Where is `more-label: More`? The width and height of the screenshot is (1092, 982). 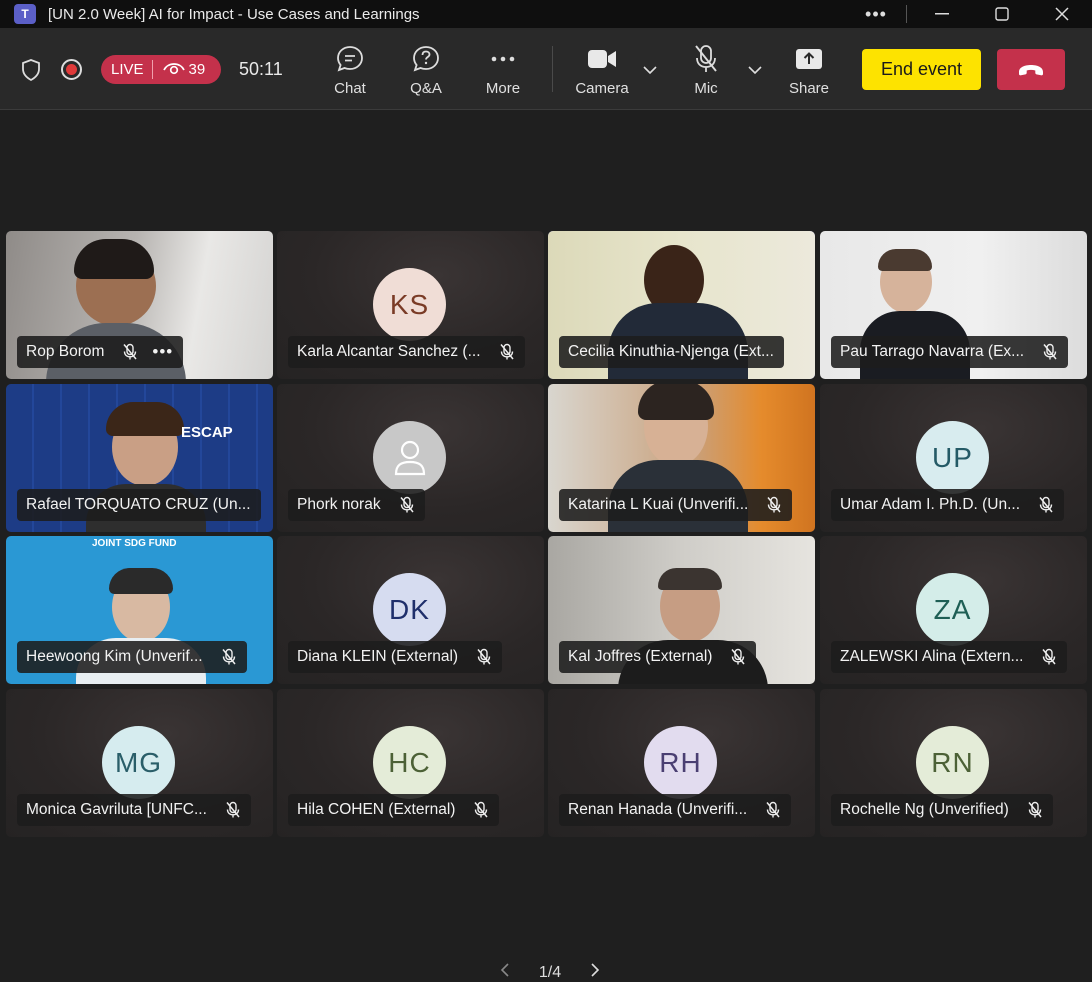
more-label: More is located at coordinates (503, 88).